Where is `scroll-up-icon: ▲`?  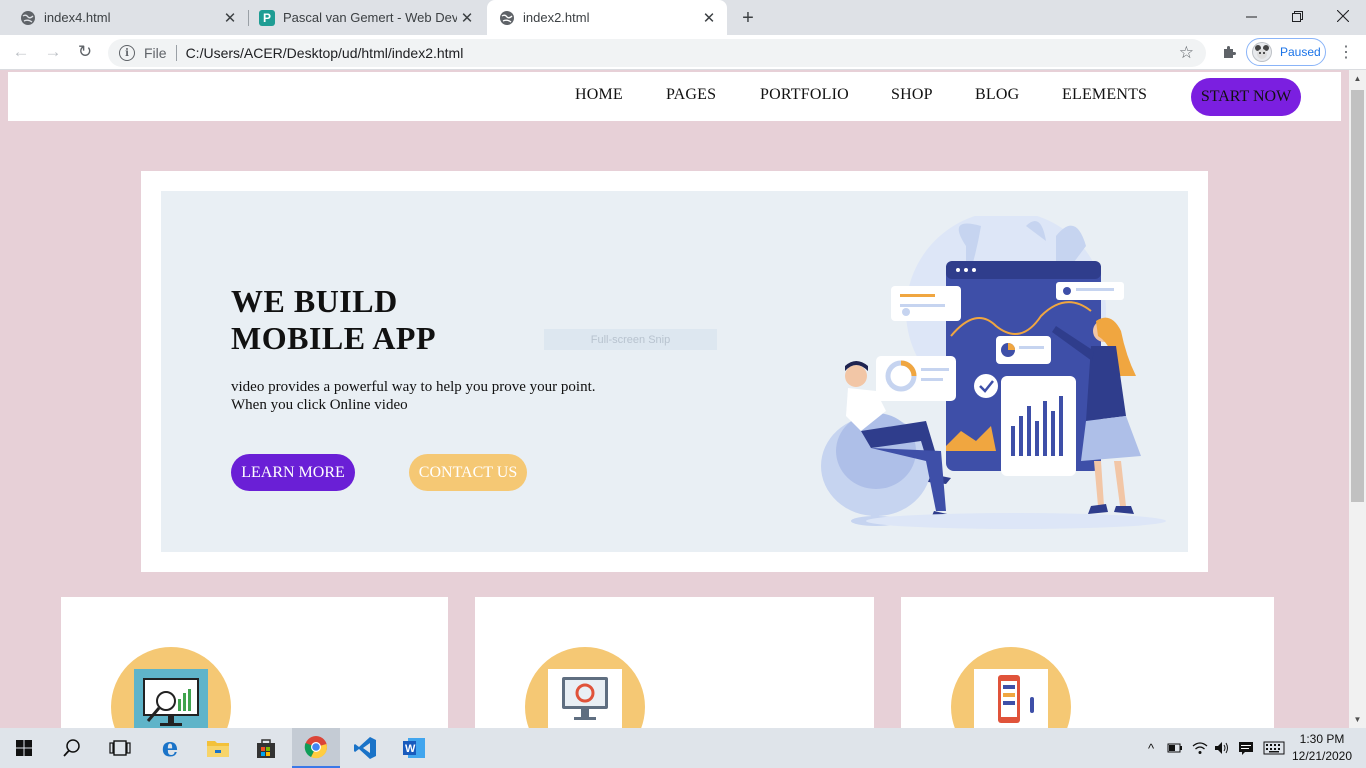
scroll-up-icon: ▲ is located at coordinates (1357, 78).